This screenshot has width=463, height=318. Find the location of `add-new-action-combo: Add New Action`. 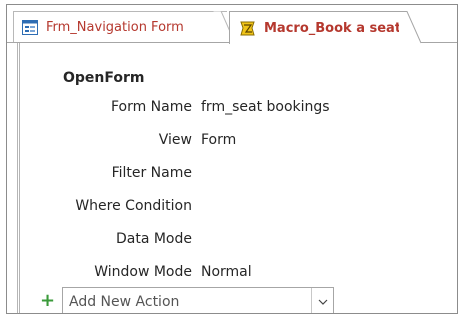

add-new-action-combo: Add New Action is located at coordinates (198, 300).